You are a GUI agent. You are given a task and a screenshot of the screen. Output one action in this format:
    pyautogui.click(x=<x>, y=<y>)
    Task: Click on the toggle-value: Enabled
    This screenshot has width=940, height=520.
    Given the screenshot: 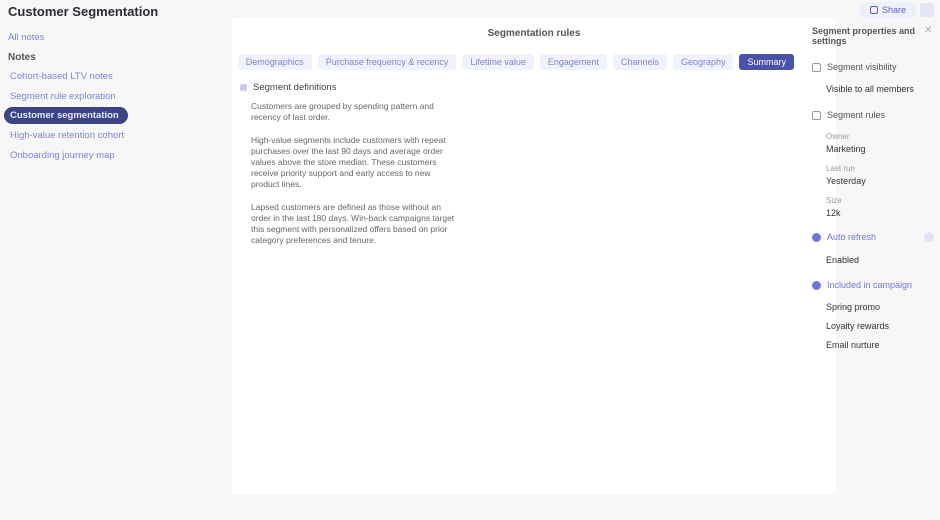 What is the action you would take?
    pyautogui.click(x=843, y=260)
    